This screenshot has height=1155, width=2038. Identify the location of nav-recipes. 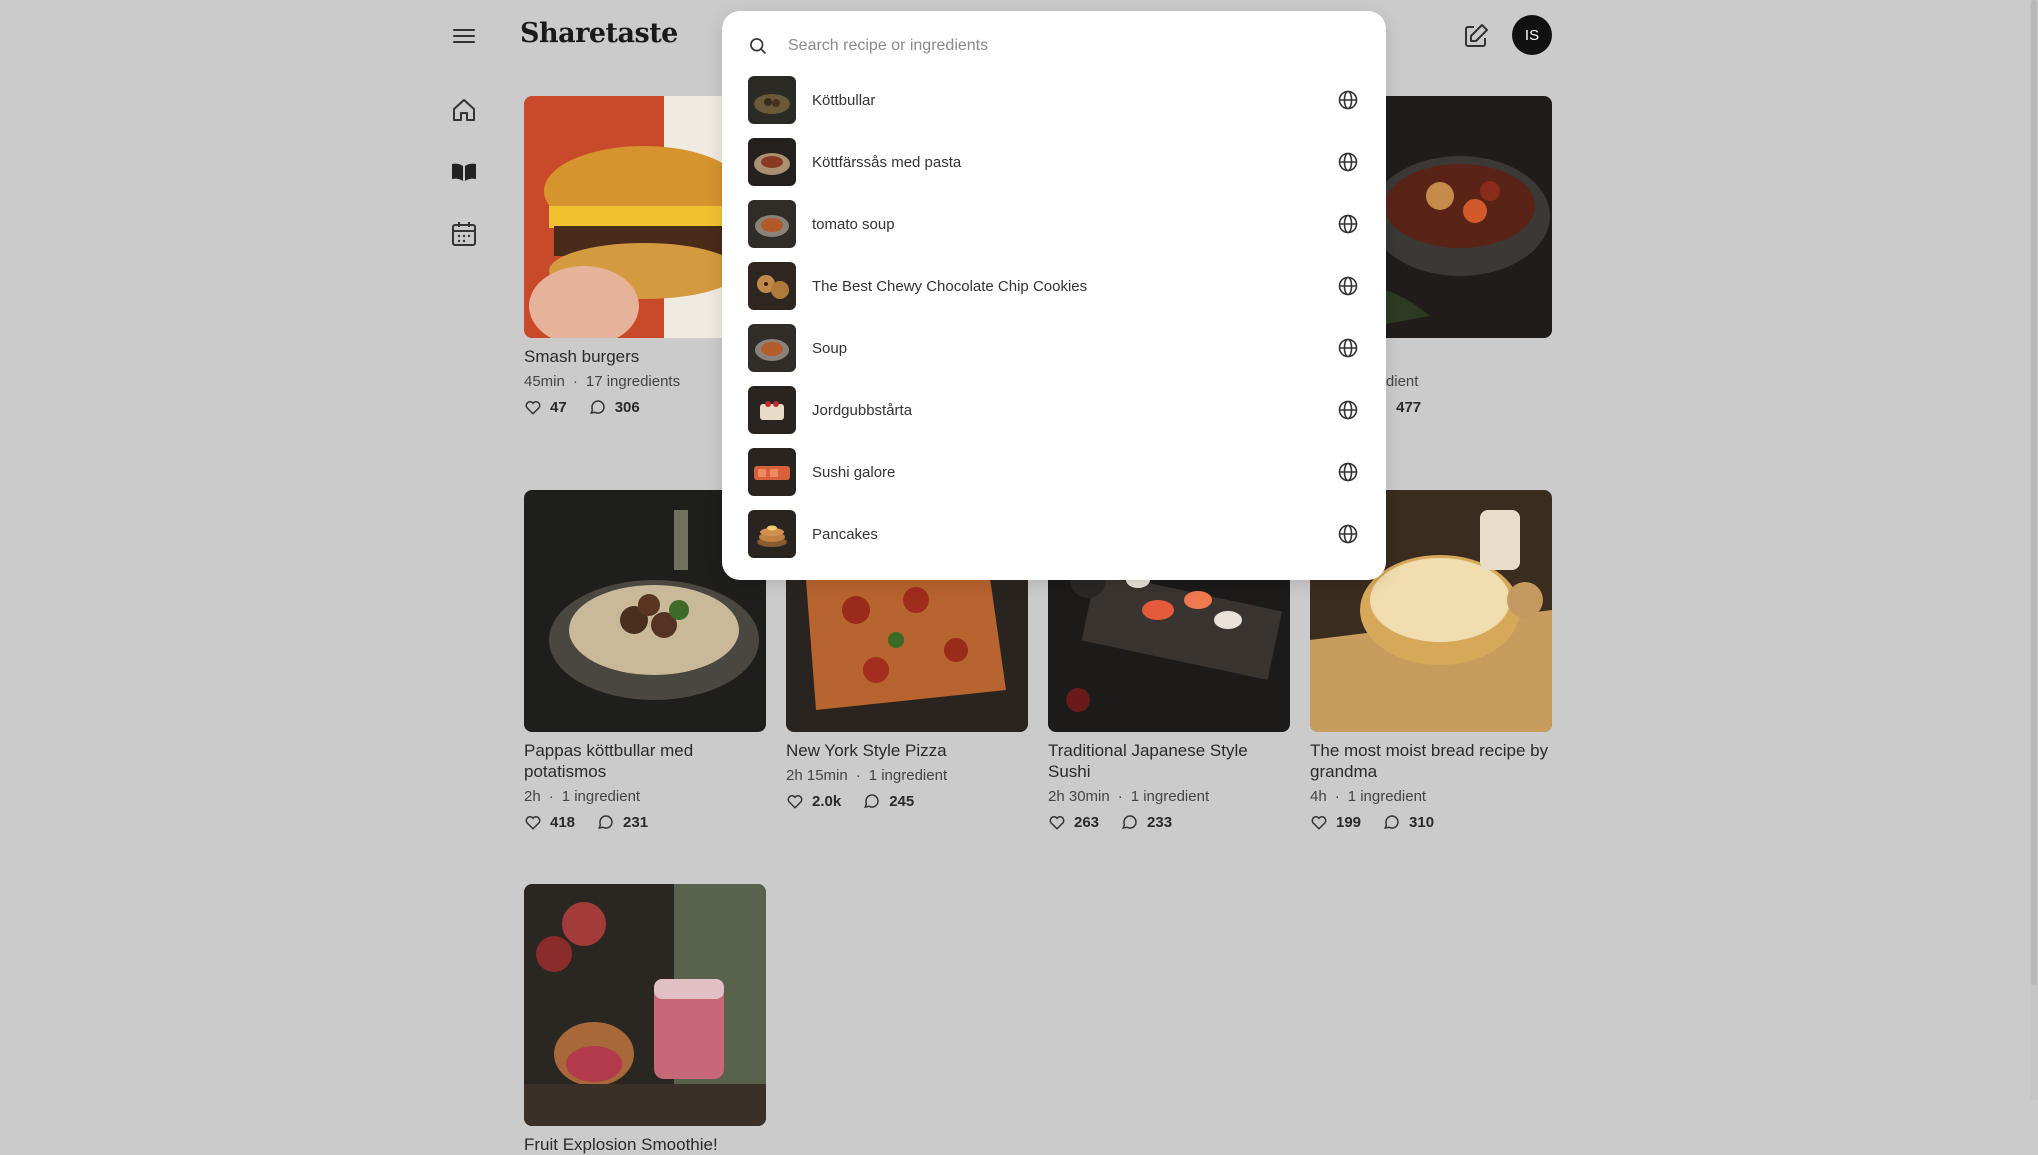
(464, 172).